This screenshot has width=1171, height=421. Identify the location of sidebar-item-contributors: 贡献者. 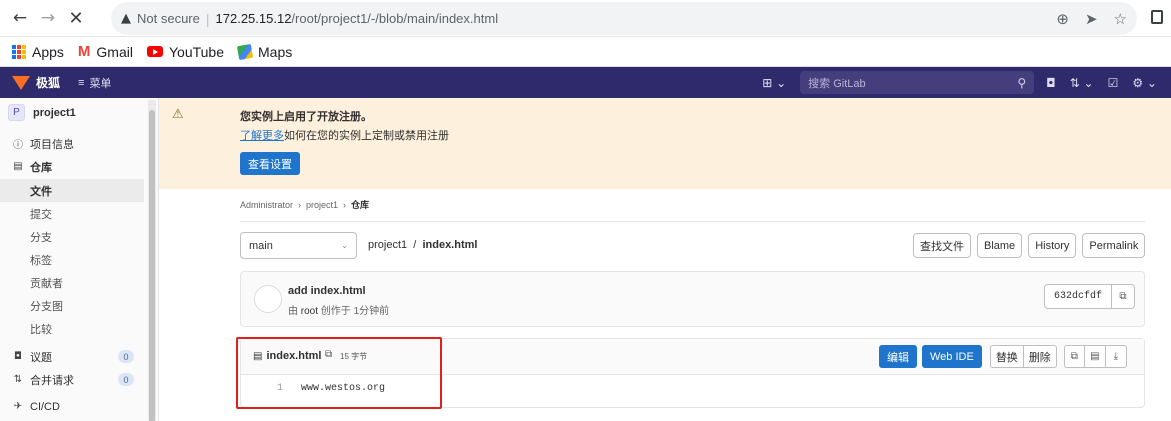
(72, 282).